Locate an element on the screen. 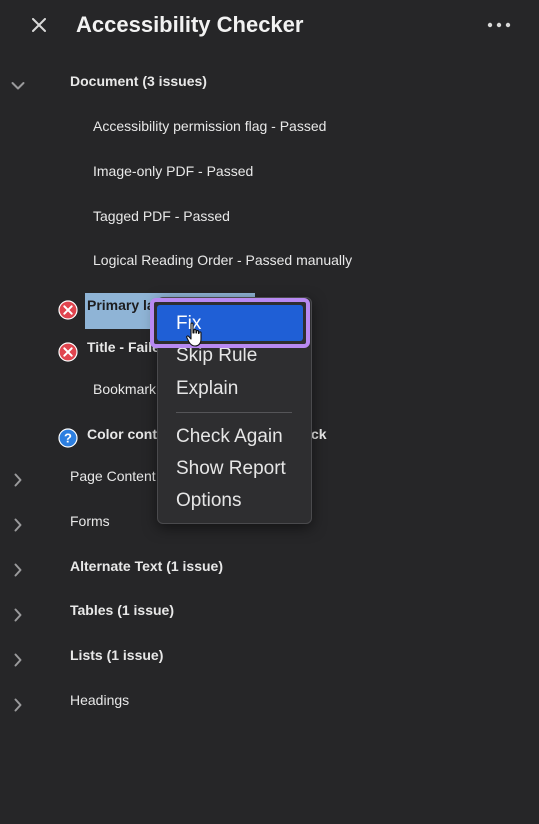 Image resolution: width=539 pixels, height=824 pixels. menu-item-check-again: Check Again is located at coordinates (229, 437).